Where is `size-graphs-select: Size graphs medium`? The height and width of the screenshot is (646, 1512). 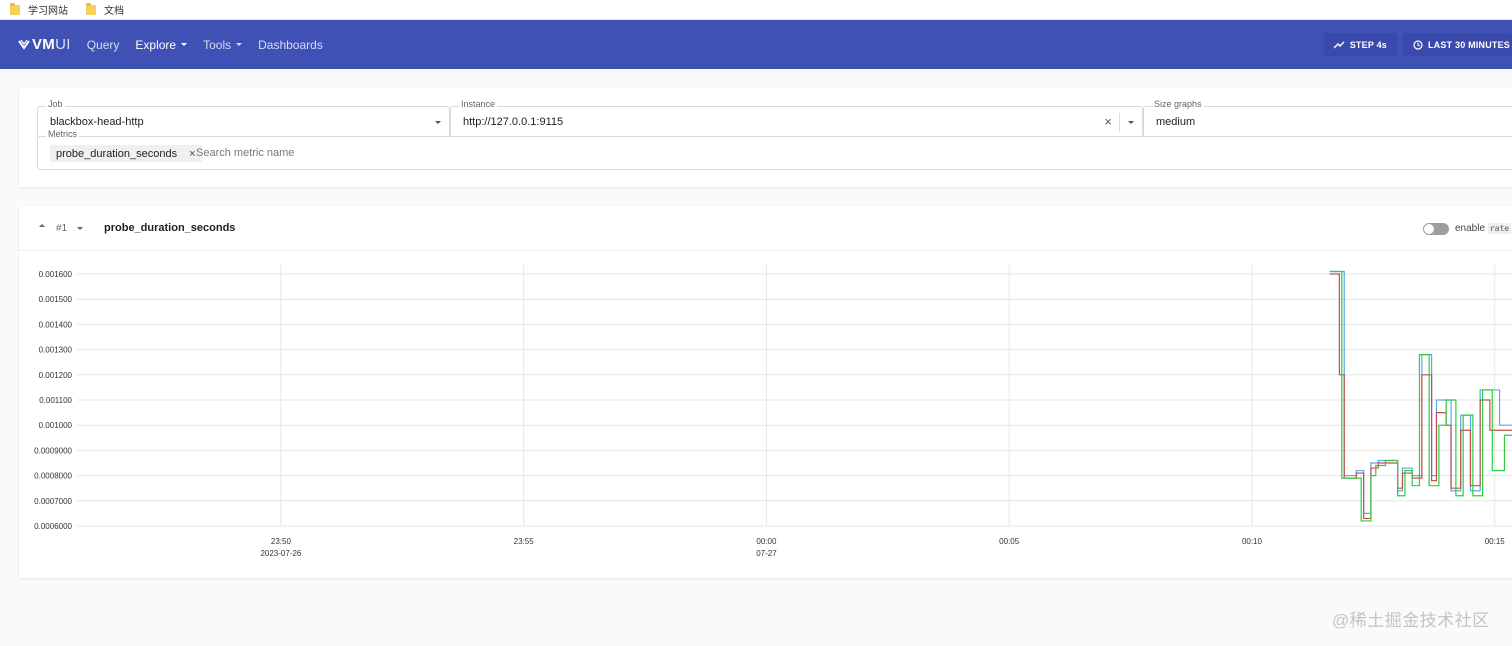 size-graphs-select: Size graphs medium is located at coordinates (1327, 118).